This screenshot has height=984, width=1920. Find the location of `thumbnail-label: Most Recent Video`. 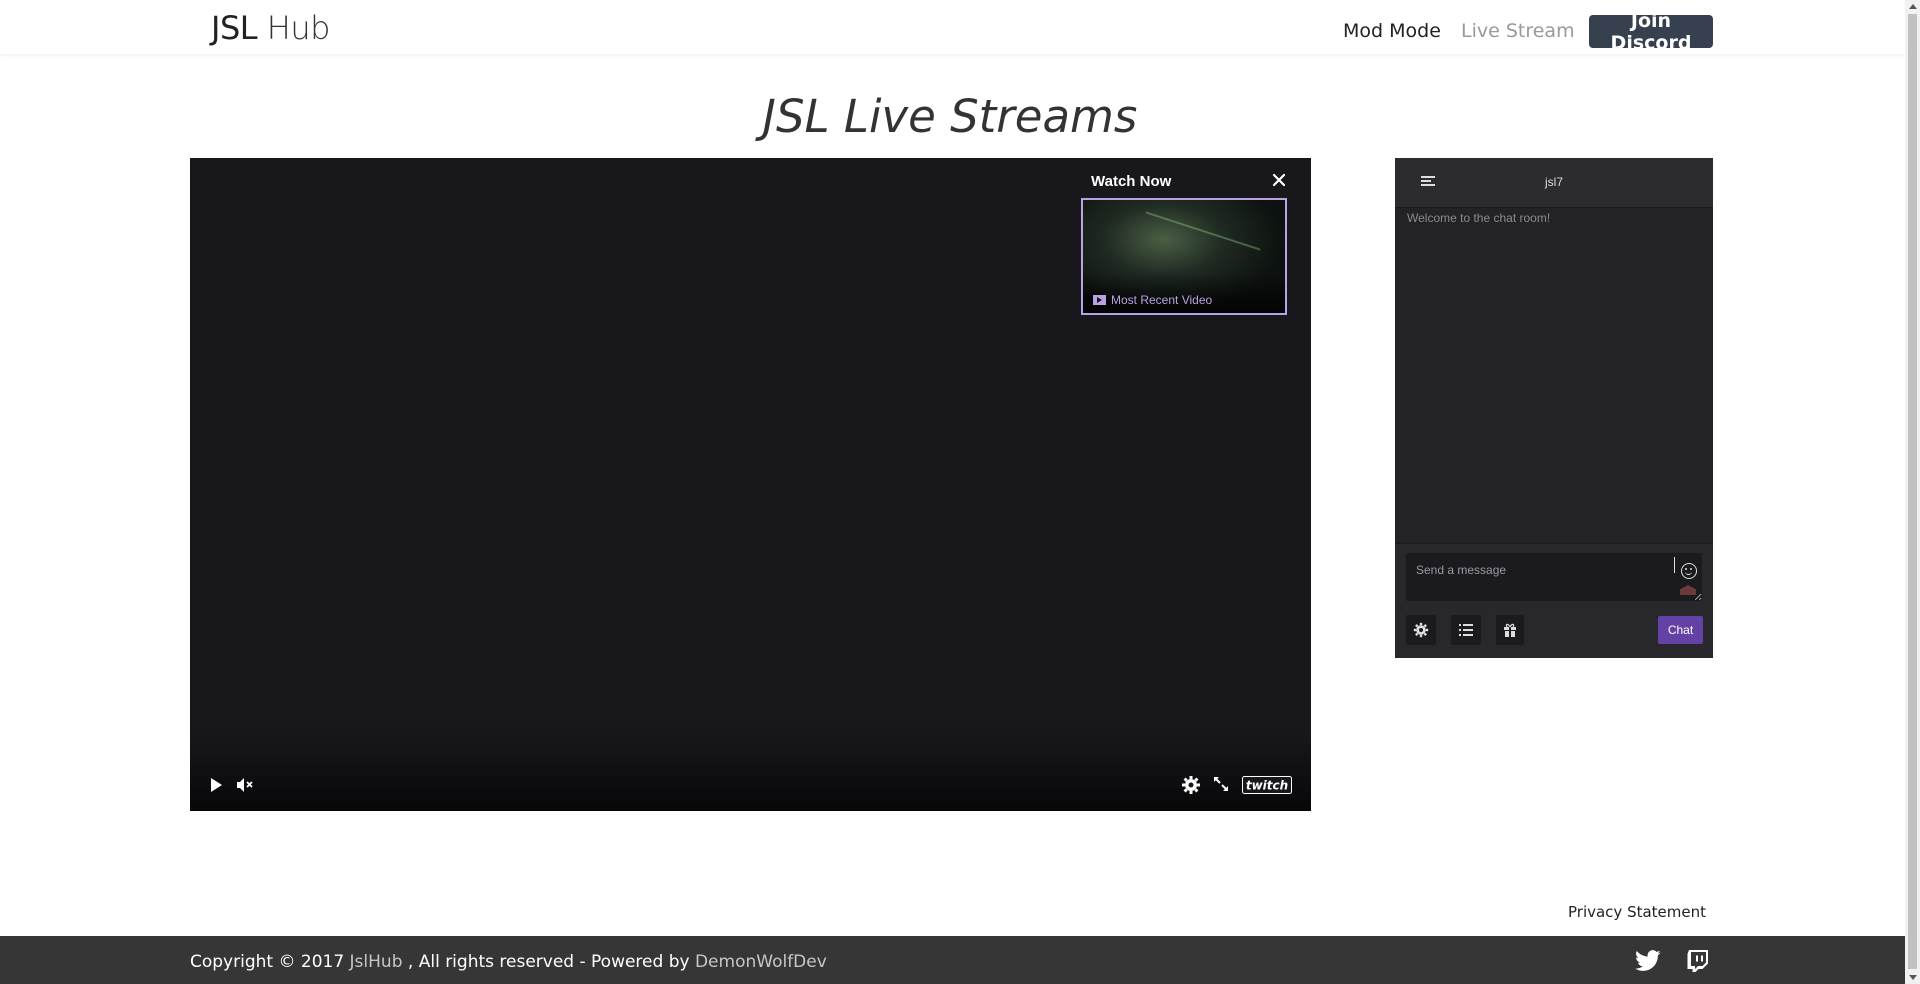

thumbnail-label: Most Recent Video is located at coordinates (1152, 300).